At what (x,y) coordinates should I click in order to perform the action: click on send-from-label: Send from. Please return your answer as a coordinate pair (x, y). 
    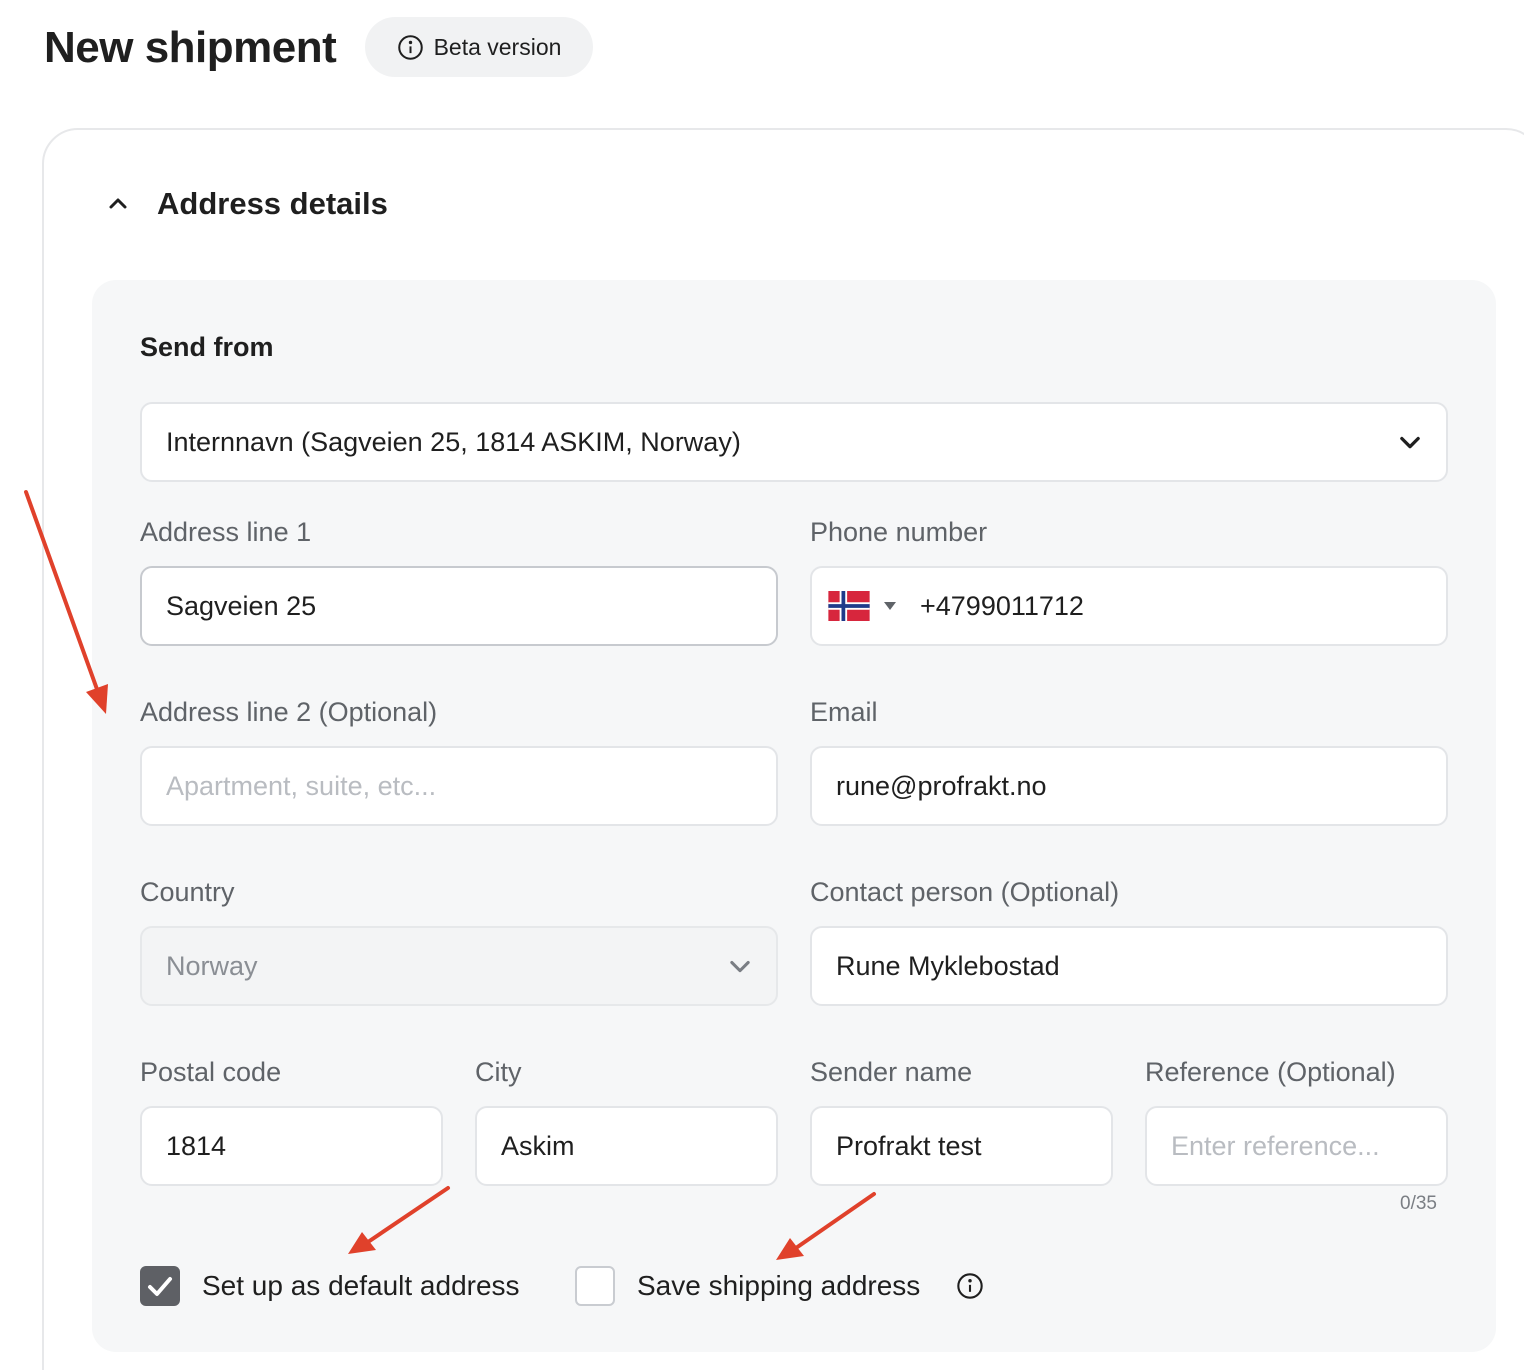
    Looking at the image, I should click on (207, 347).